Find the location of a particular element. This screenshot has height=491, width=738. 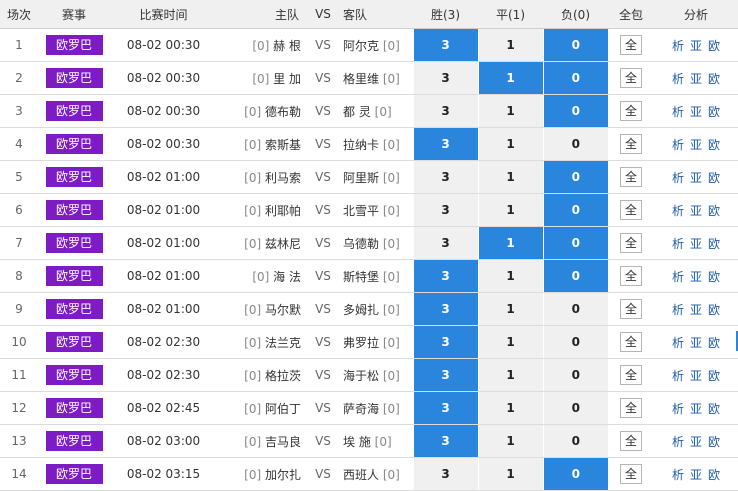

away-team: 西班人 is located at coordinates (361, 475).